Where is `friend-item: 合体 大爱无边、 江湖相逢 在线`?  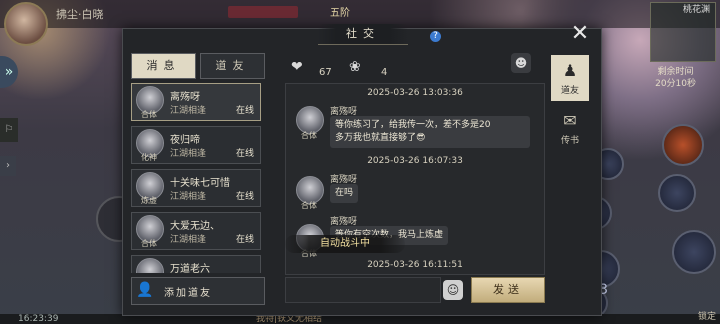 friend-item: 合体 大爱无边、 江湖相逢 在线 is located at coordinates (196, 231).